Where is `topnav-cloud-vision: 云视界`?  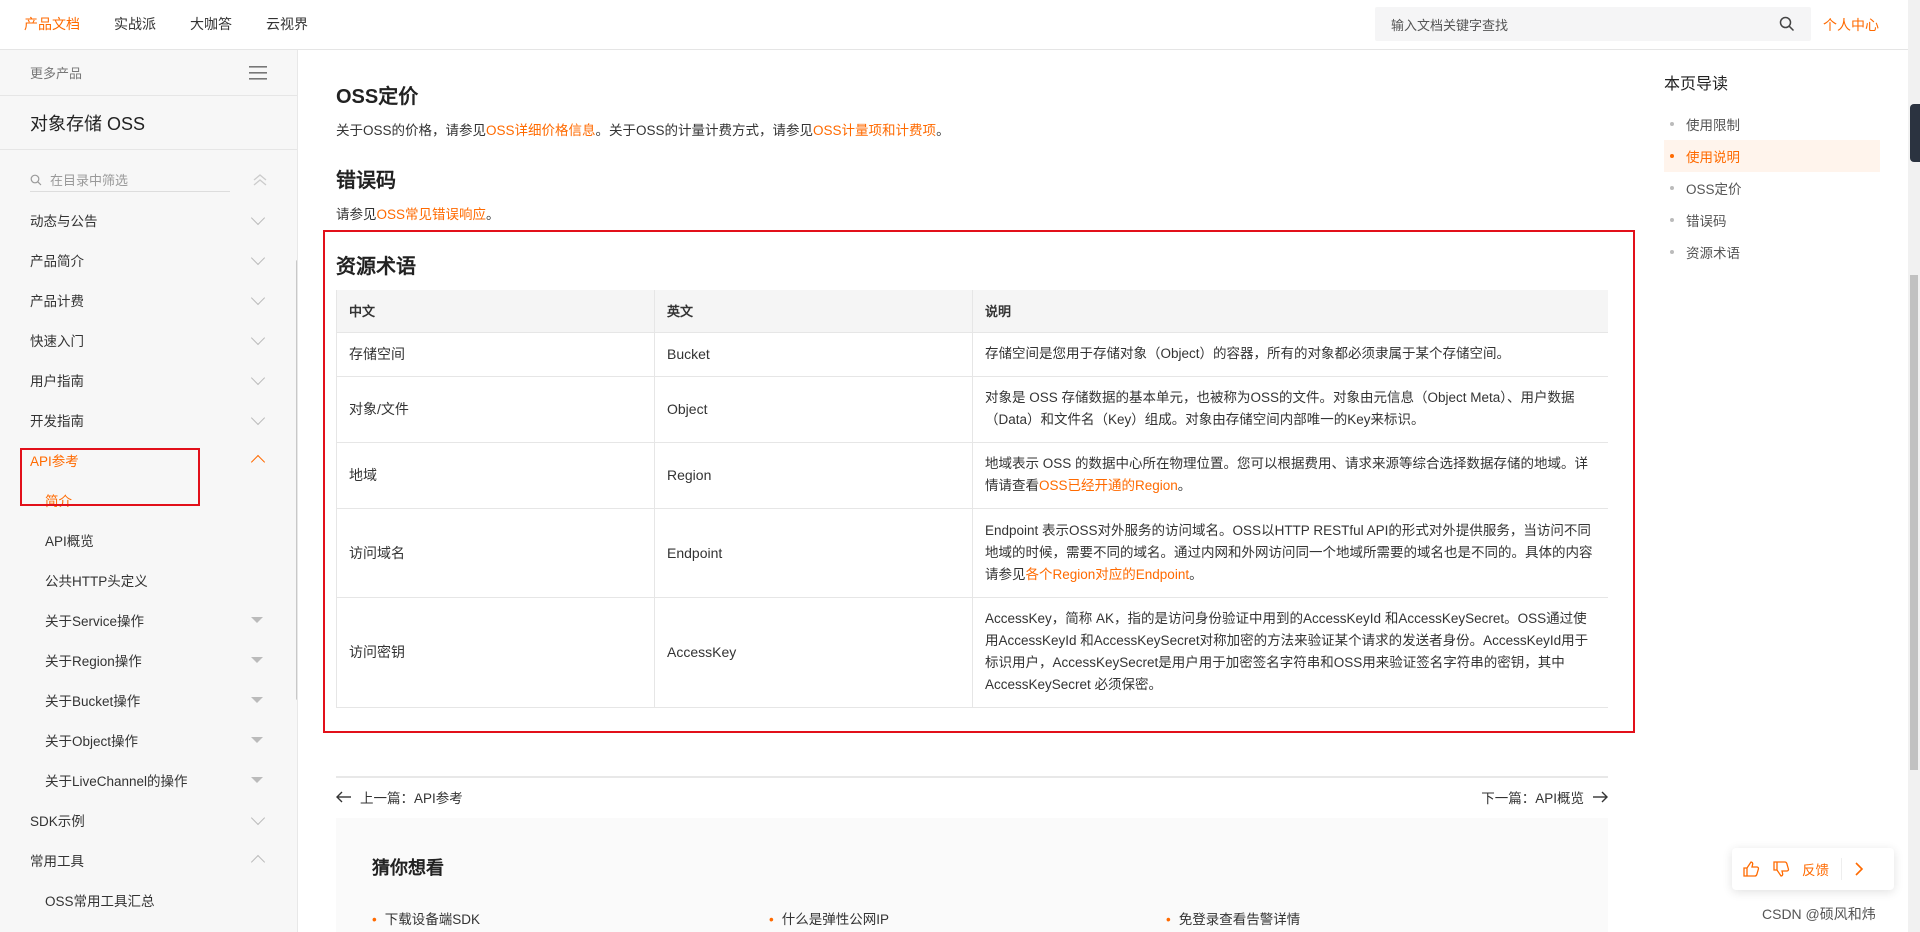 topnav-cloud-vision: 云视界 is located at coordinates (287, 24).